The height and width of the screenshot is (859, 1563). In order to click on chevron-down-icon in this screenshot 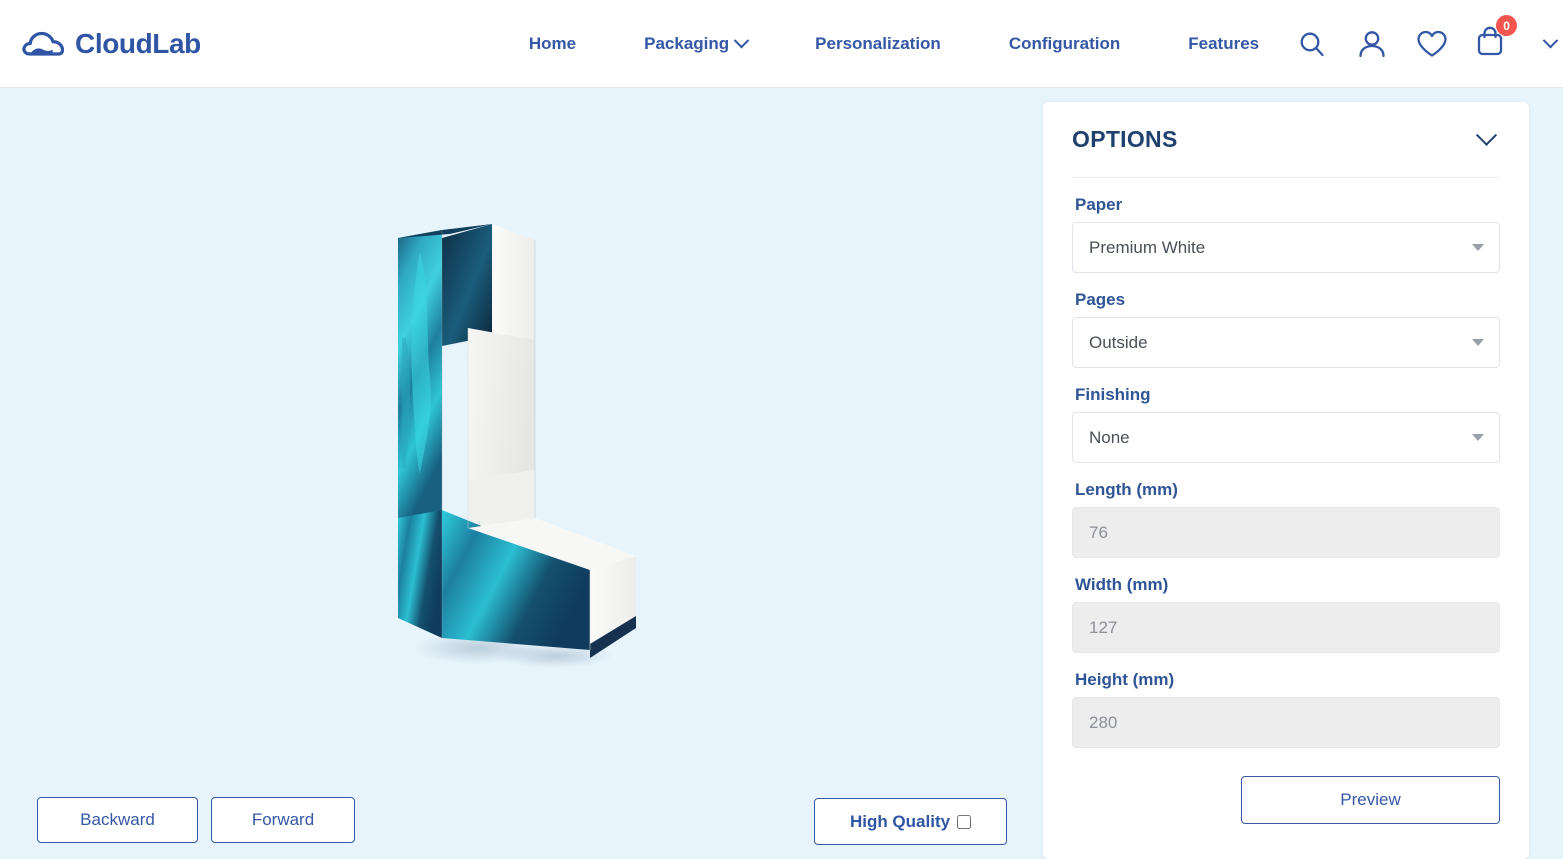, I will do `click(741, 40)`.